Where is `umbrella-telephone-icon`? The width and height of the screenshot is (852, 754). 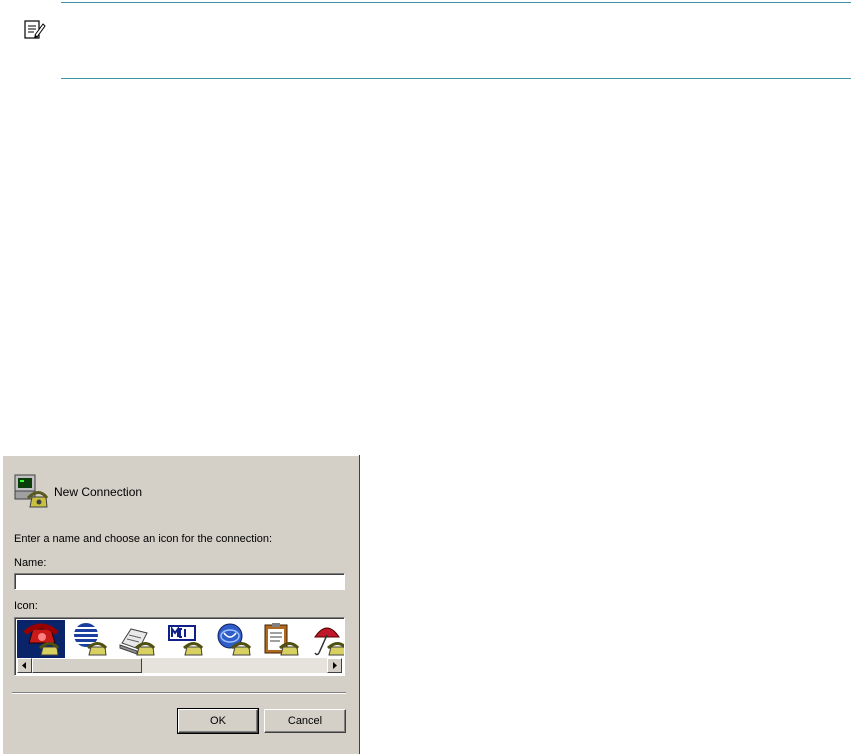
umbrella-telephone-icon is located at coordinates (329, 641).